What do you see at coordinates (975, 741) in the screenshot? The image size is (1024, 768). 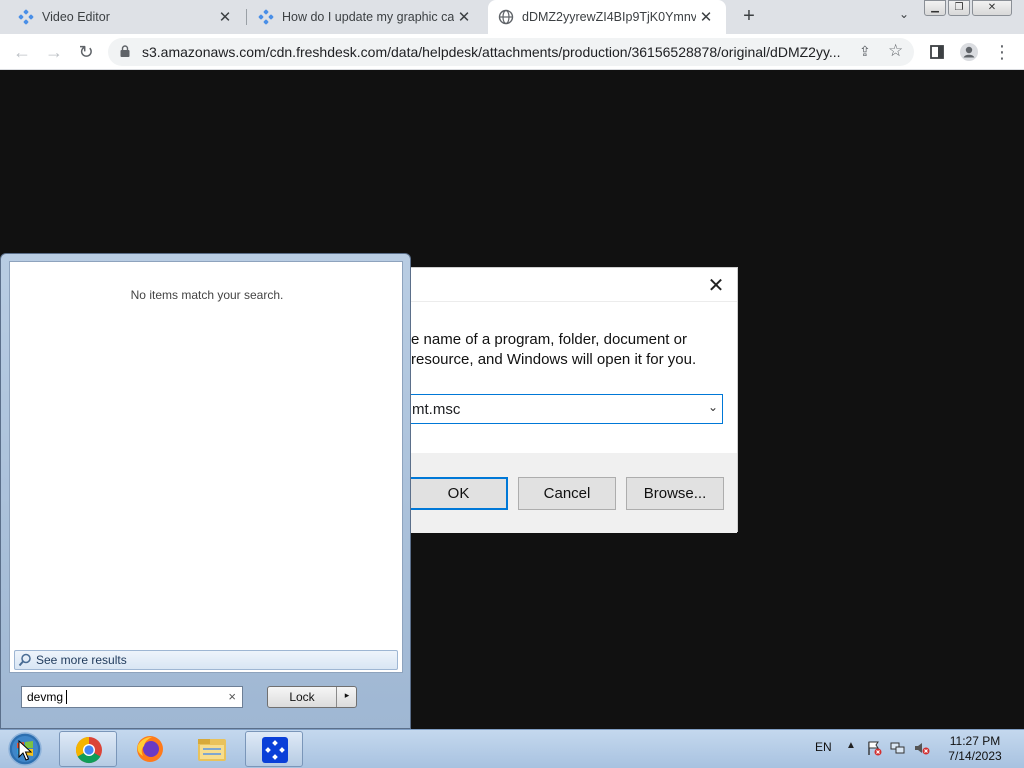 I see `clock-time: 11:27 PM` at bounding box center [975, 741].